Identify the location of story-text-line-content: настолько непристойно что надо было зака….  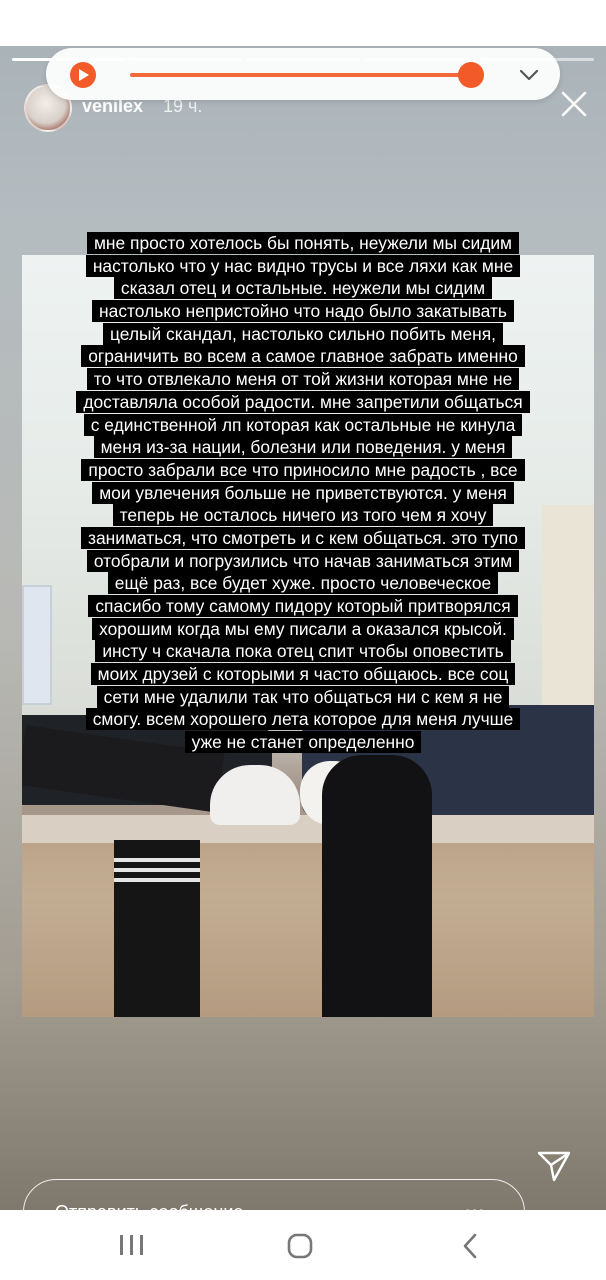
(303, 311).